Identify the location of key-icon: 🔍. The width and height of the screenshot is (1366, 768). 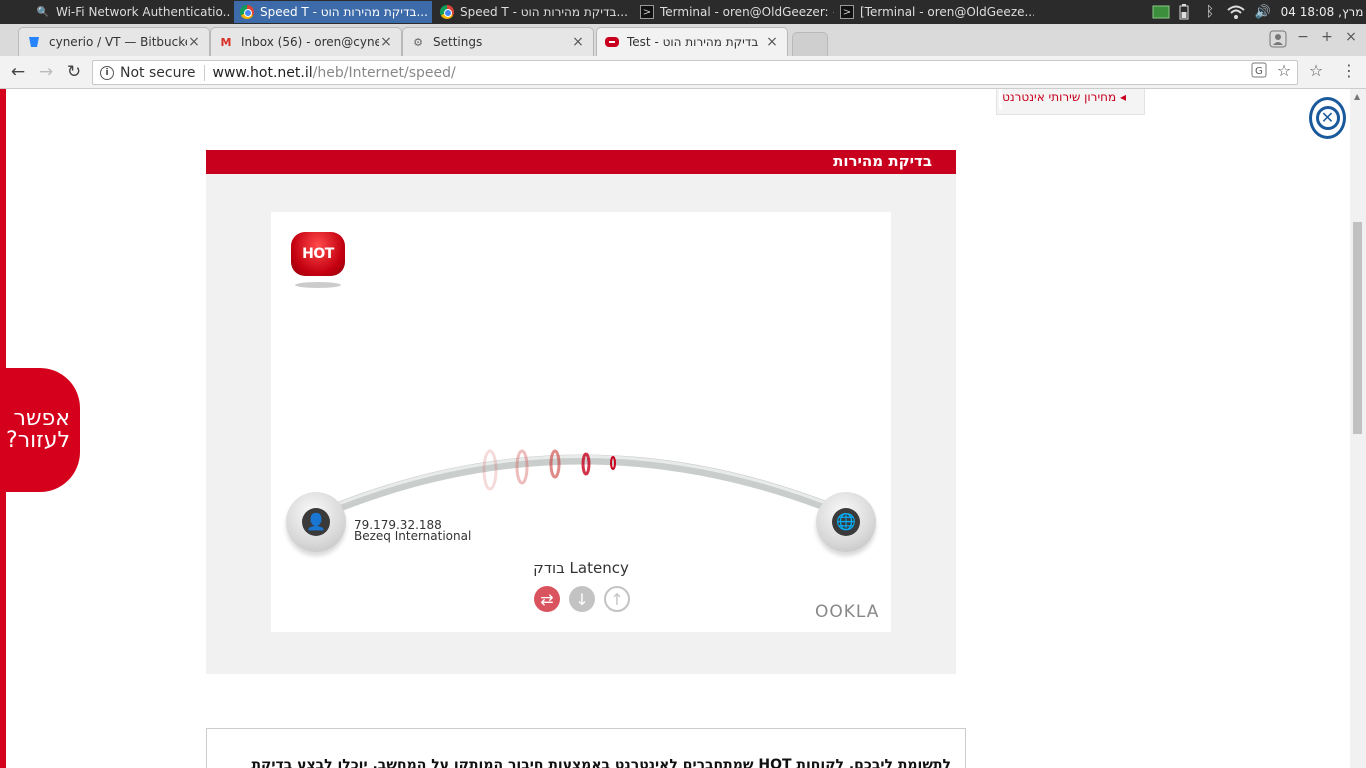
(43, 12).